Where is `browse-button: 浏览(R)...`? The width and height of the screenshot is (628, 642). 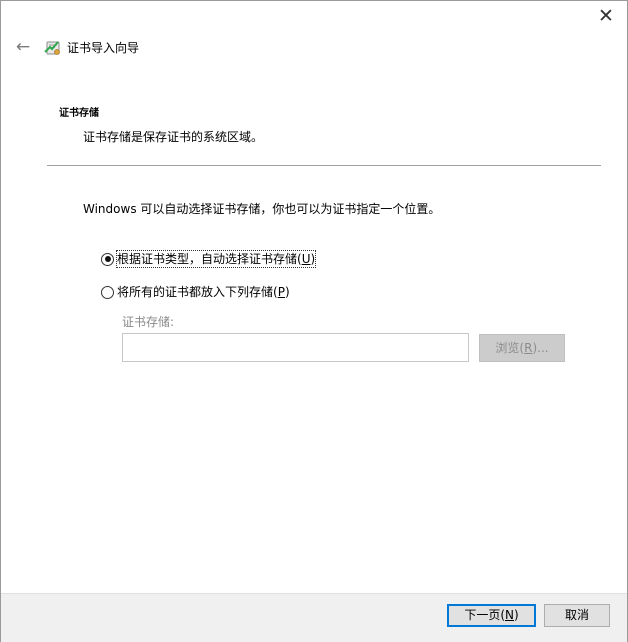 browse-button: 浏览(R)... is located at coordinates (522, 348).